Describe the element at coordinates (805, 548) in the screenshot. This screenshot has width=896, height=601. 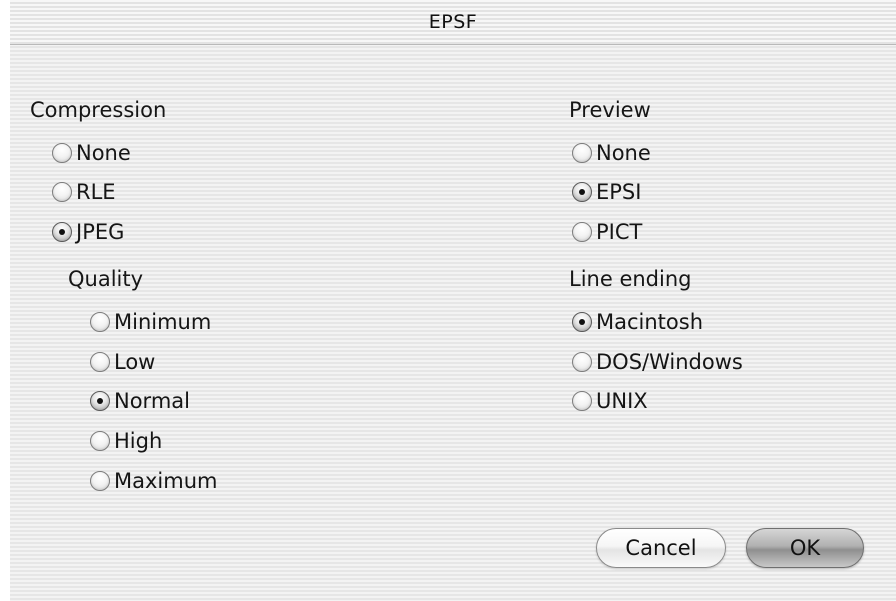
I see `ok-button: OK` at that location.